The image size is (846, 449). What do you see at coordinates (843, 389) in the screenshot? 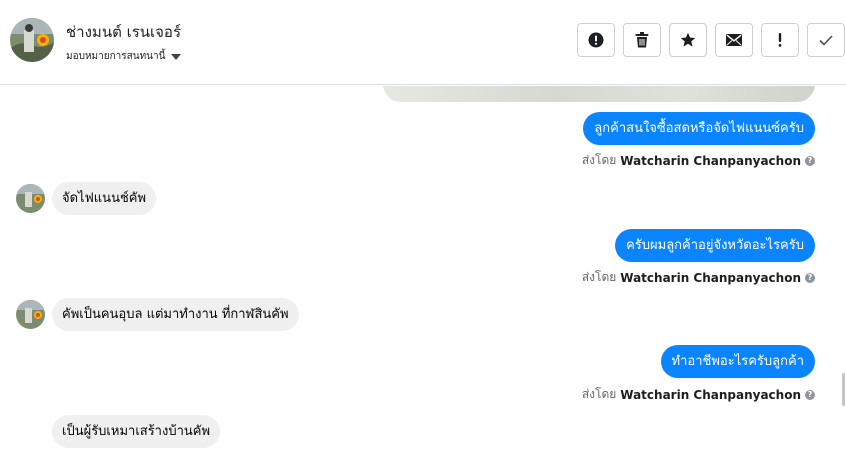
I see `scrollbar-thumb` at bounding box center [843, 389].